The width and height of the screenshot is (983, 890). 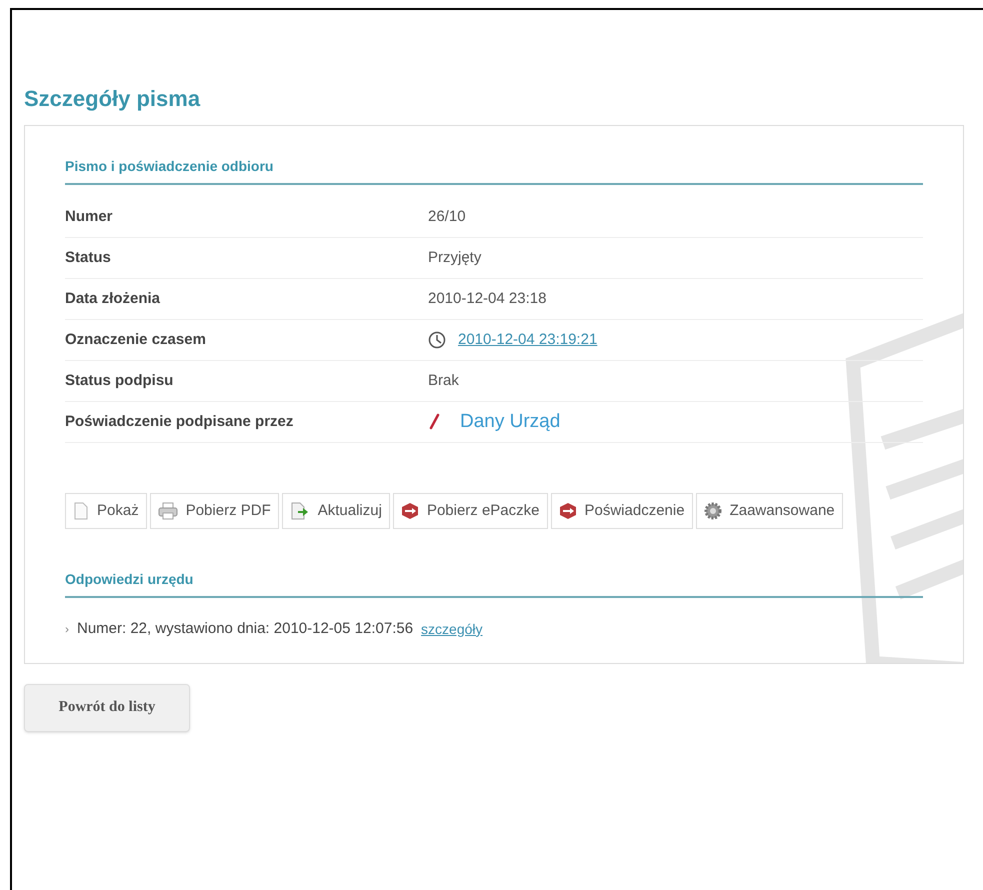 I want to click on page-title: Szczegóły pisma, so click(x=113, y=99).